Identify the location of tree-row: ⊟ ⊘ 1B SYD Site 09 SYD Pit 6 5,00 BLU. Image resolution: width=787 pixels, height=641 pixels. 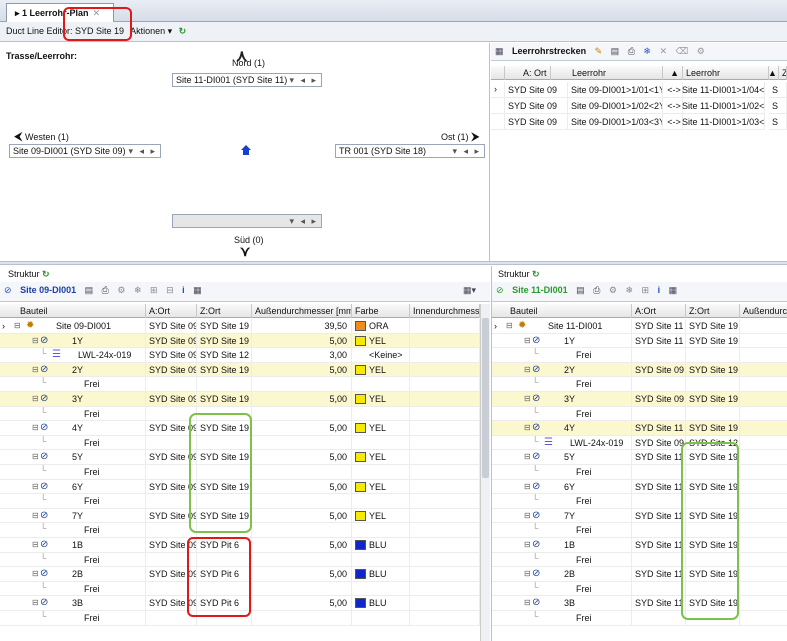
(240, 545).